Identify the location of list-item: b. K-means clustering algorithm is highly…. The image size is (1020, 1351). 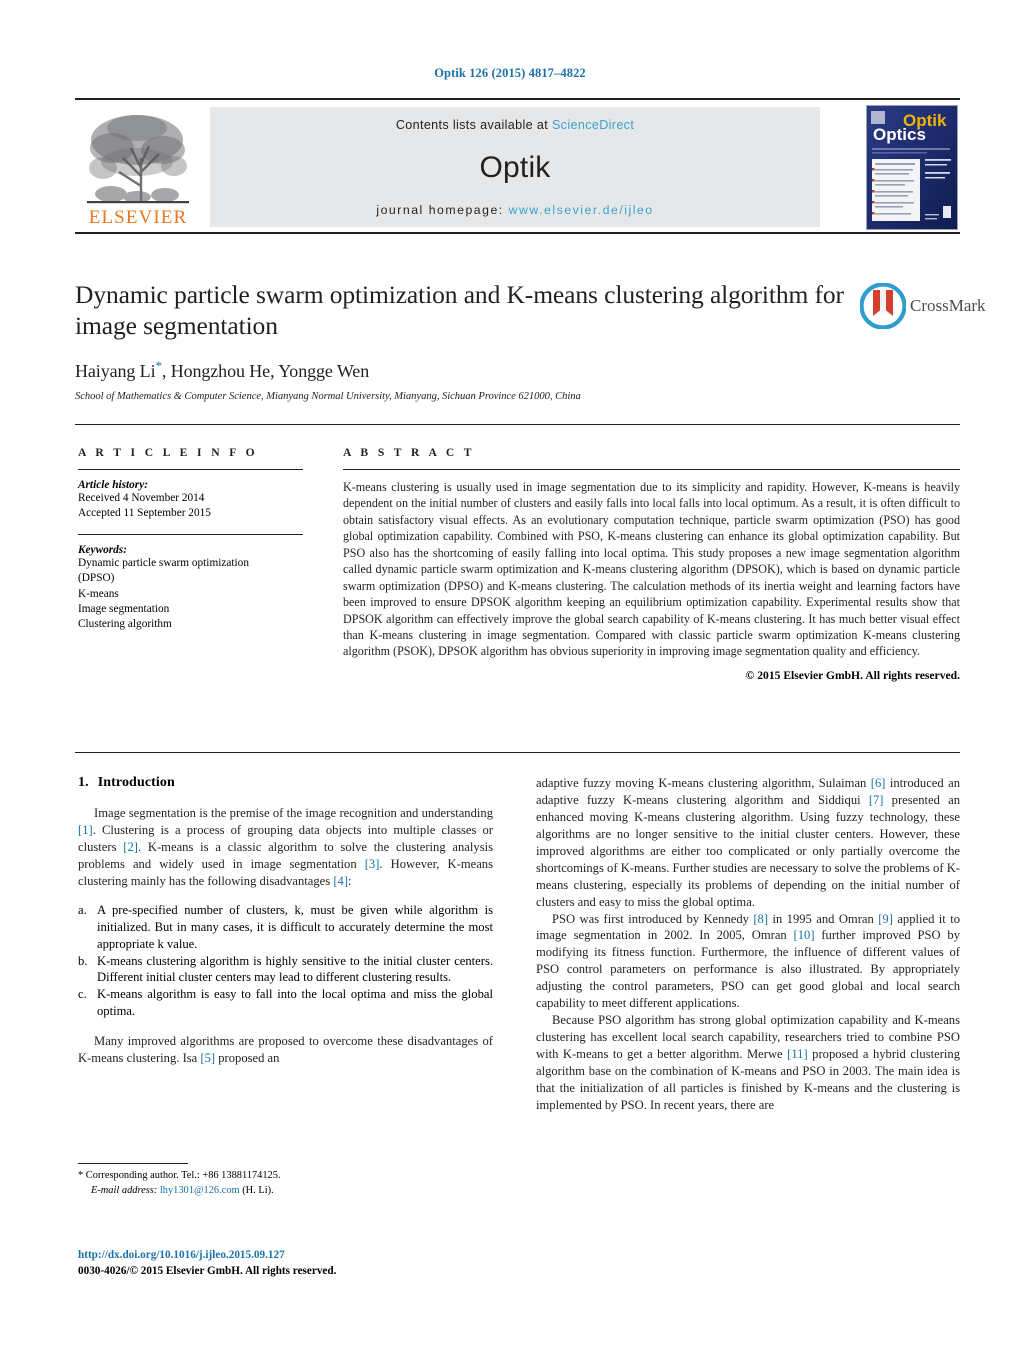
(285, 970).